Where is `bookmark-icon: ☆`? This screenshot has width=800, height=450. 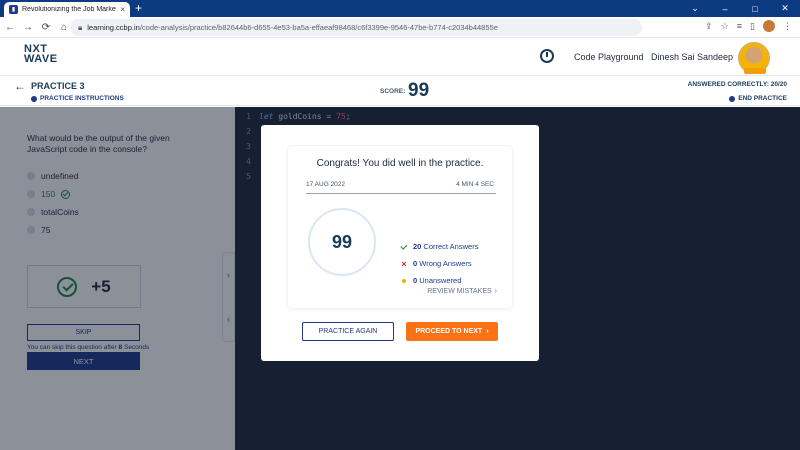
bookmark-icon: ☆ is located at coordinates (725, 26).